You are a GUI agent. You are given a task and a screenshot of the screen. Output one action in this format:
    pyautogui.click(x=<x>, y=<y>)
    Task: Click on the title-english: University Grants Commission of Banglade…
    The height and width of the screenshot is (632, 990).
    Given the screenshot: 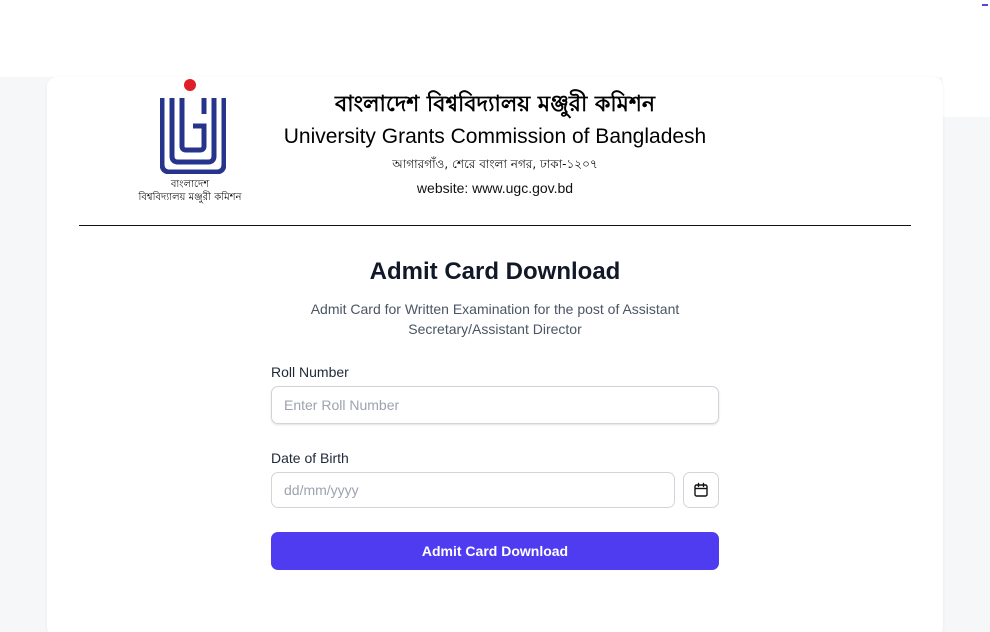 What is the action you would take?
    pyautogui.click(x=495, y=136)
    